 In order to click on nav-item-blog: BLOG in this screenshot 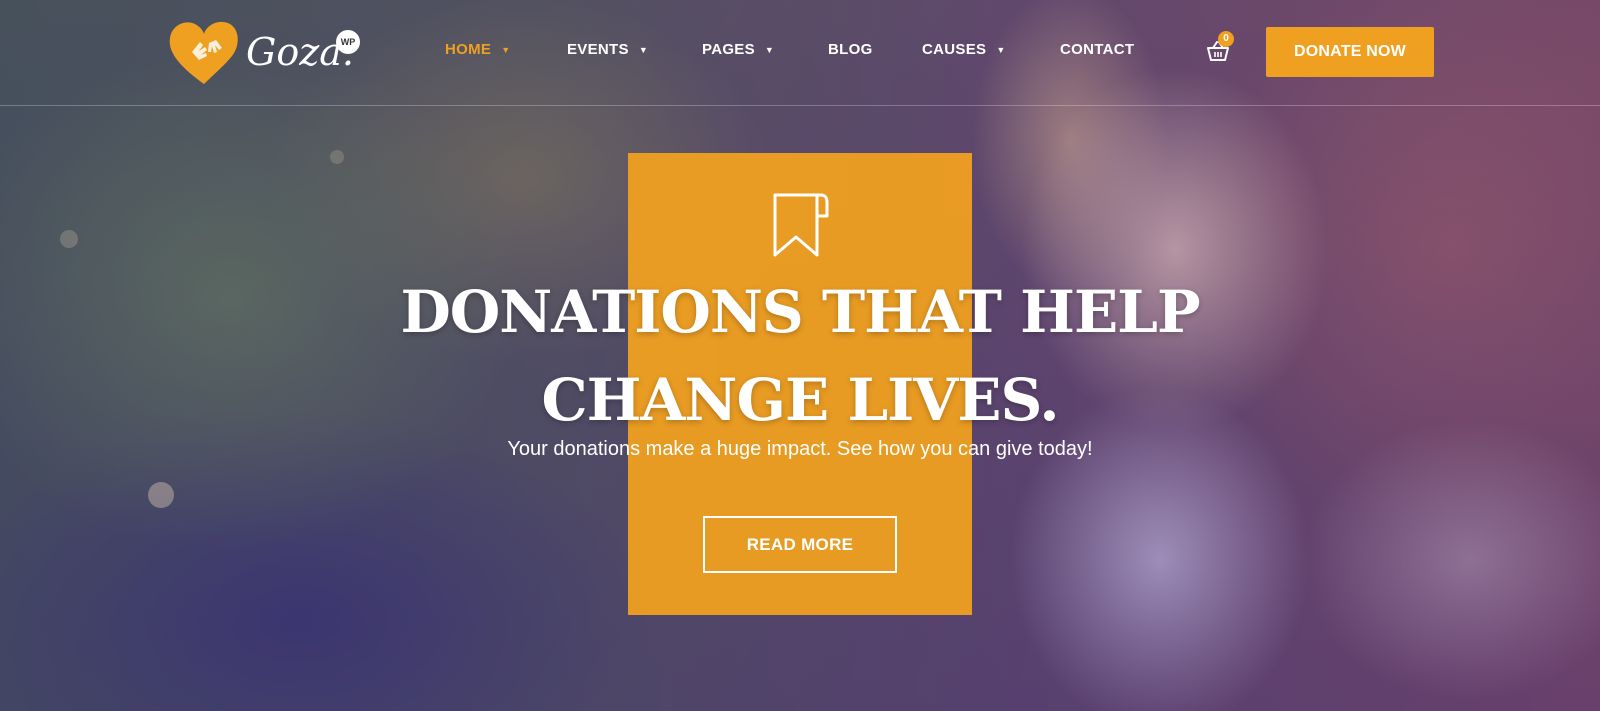, I will do `click(850, 50)`.